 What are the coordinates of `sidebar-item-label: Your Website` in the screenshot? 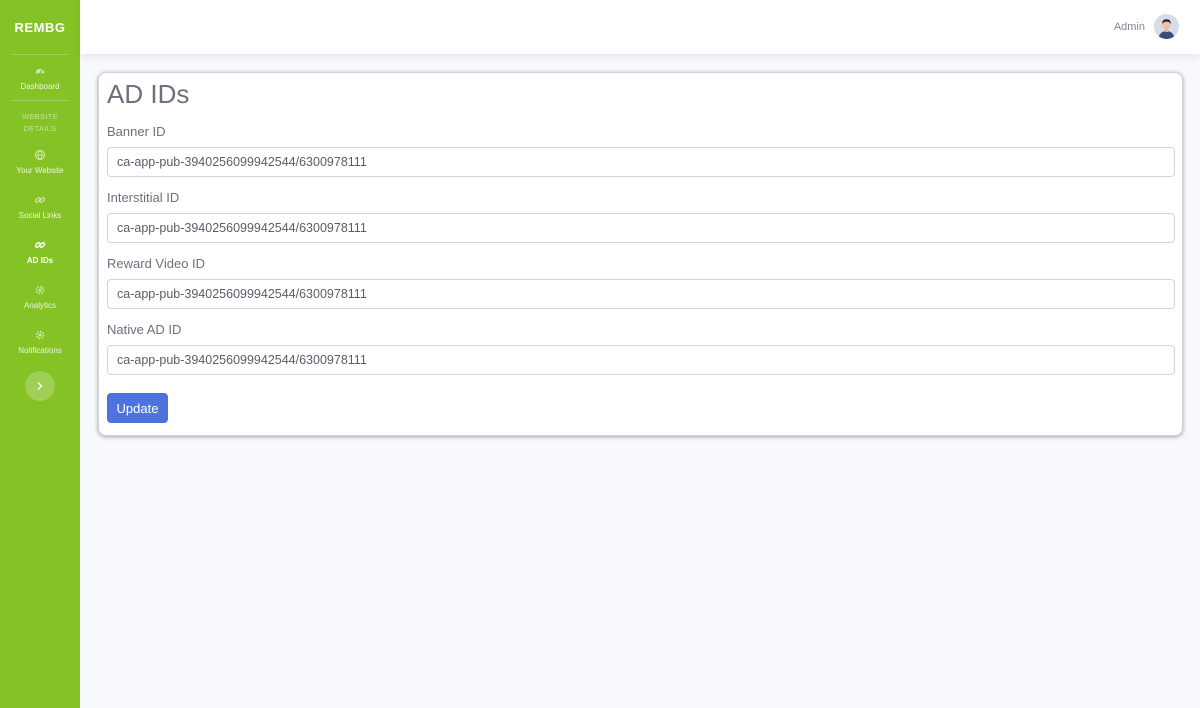 It's located at (40, 170).